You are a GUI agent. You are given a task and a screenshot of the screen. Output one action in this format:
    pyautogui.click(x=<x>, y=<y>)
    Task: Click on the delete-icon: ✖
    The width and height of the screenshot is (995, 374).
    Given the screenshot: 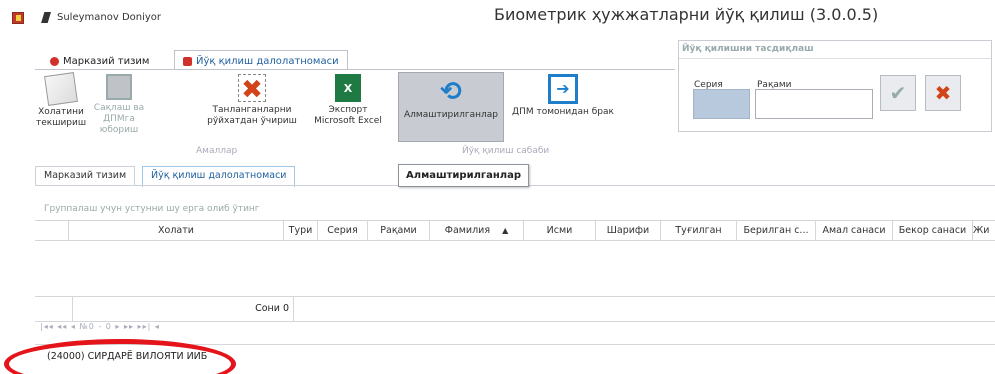 What is the action you would take?
    pyautogui.click(x=252, y=89)
    